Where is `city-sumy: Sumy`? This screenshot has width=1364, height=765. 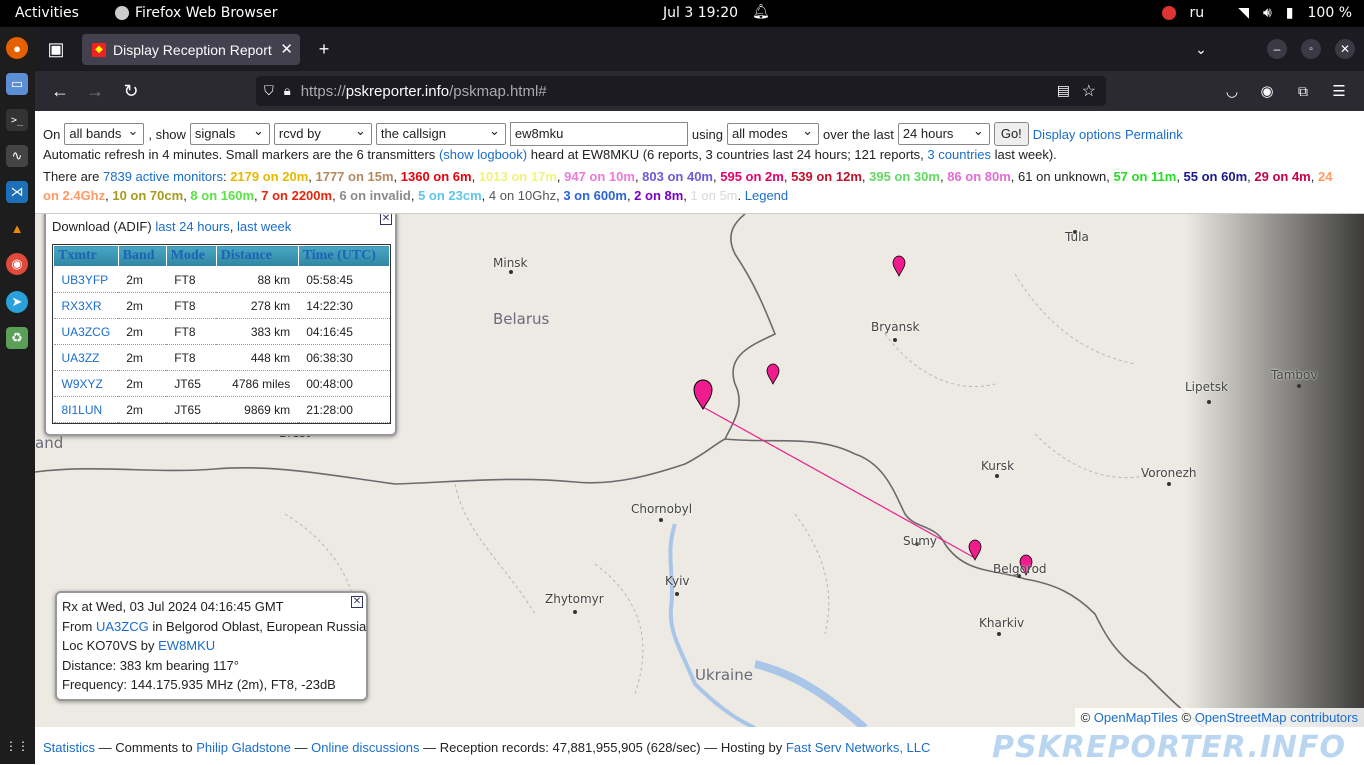 city-sumy: Sumy is located at coordinates (920, 541).